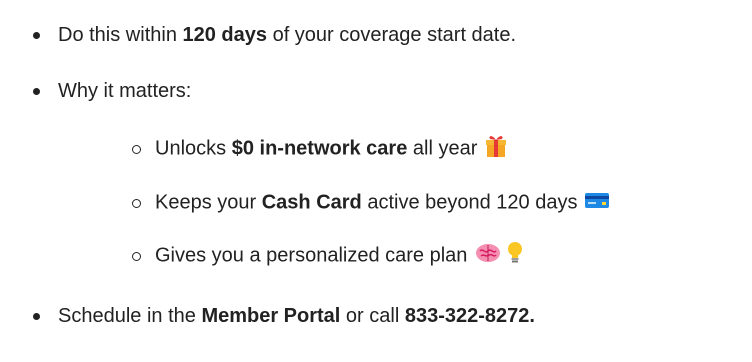 This screenshot has width=752, height=362. Describe the element at coordinates (496, 149) in the screenshot. I see `gift-icon` at that location.